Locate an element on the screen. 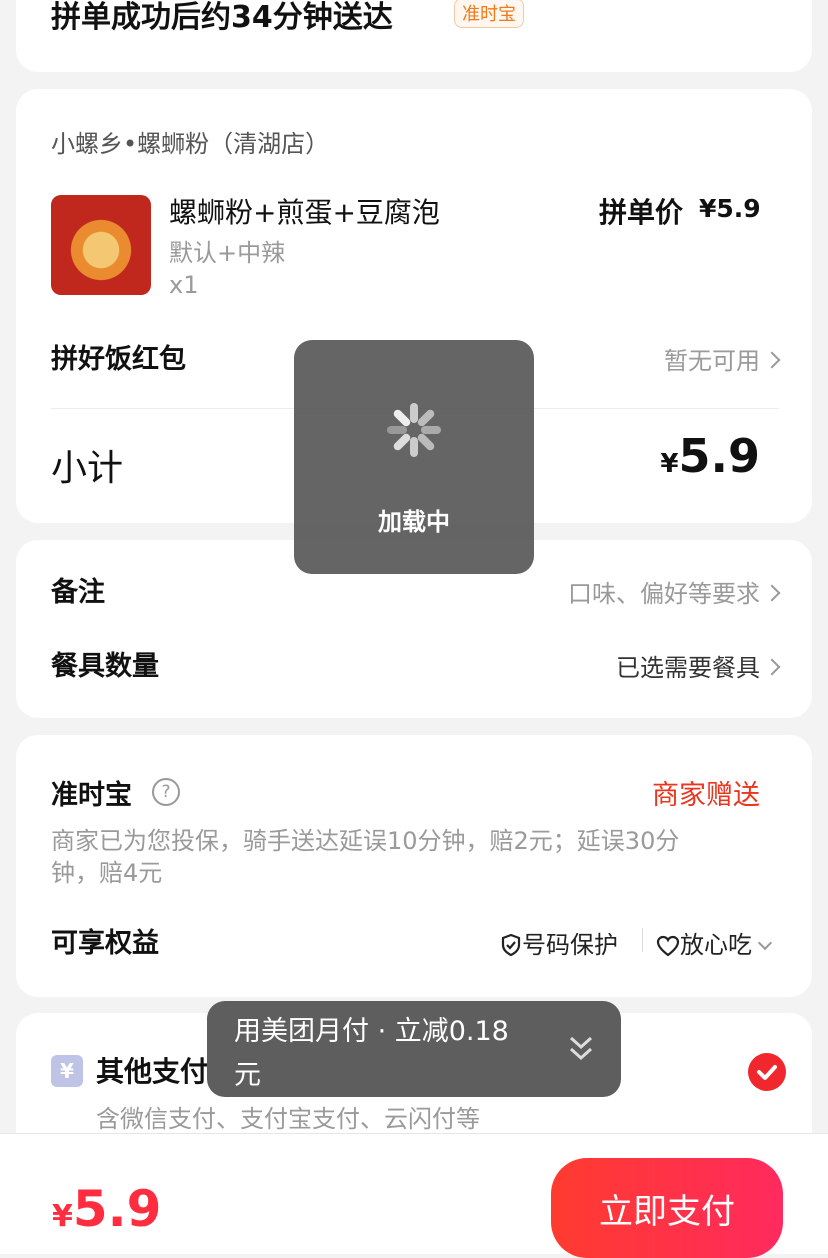  pay-now-button: 立即支付 is located at coordinates (667, 1208).